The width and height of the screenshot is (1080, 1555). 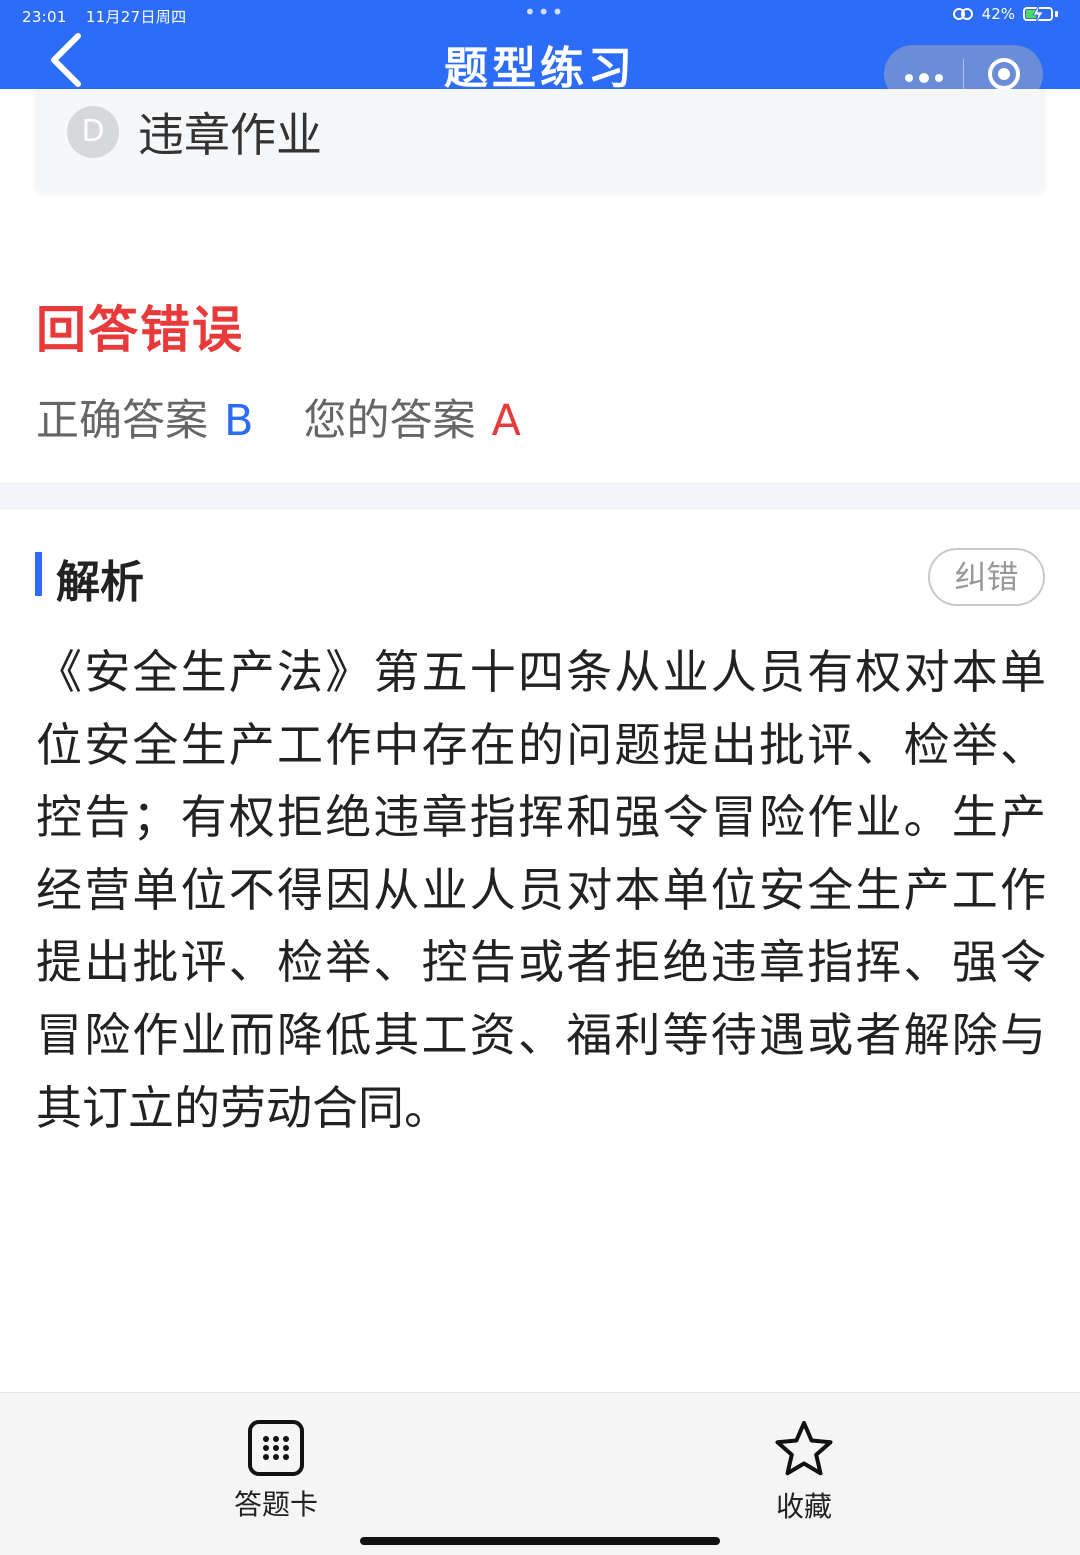 I want to click on close-miniprogram-button, so click(x=1003, y=74).